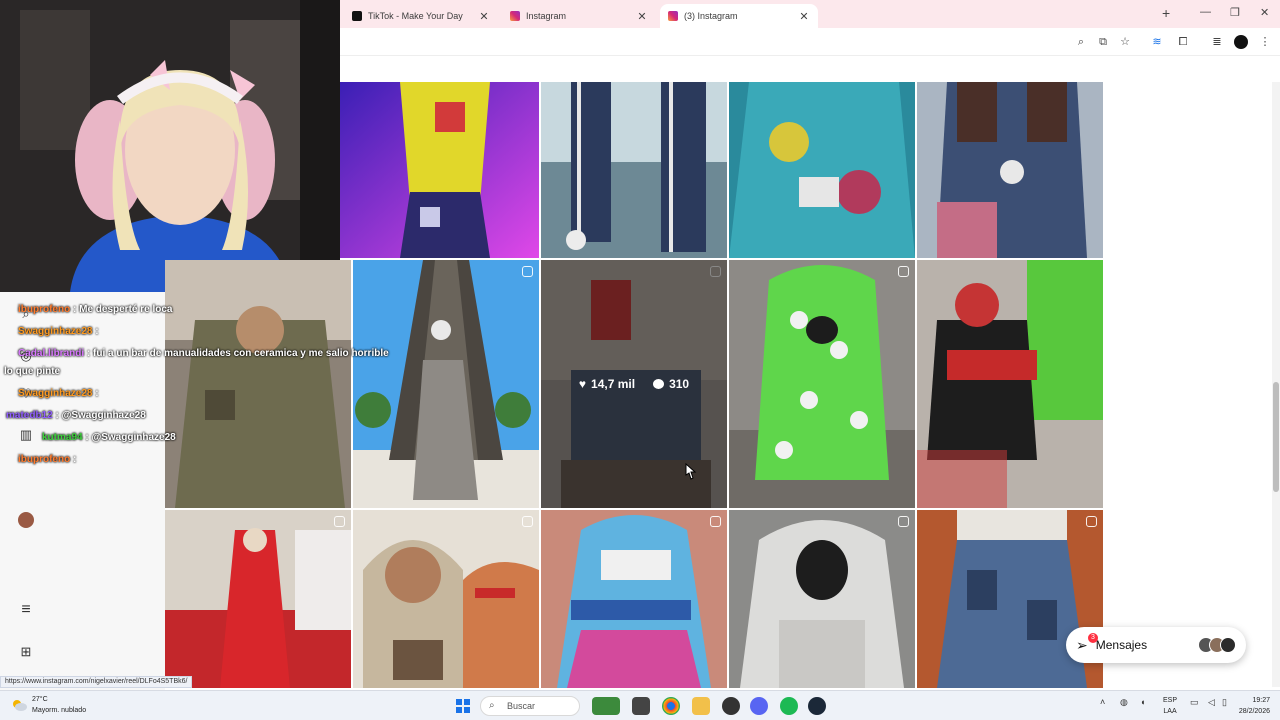  I want to click on extensions-icon: ⧠, so click(1183, 42).